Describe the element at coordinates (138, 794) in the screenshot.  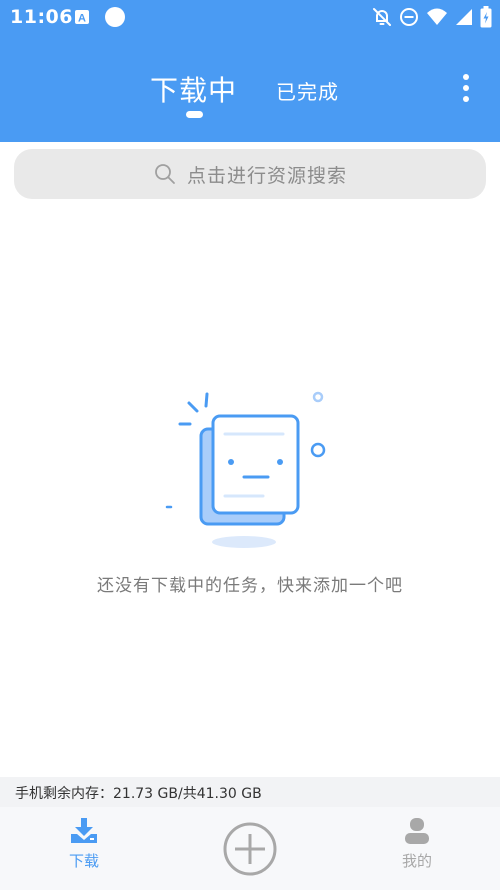
I see `storage-label: 手机剩余内存：21.73 GB/共41.30 GB` at that location.